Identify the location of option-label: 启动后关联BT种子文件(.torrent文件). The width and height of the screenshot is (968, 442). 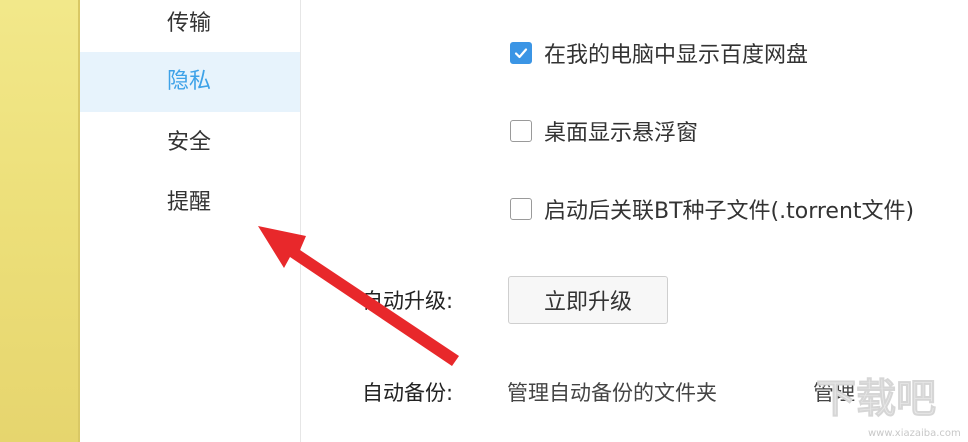
(729, 211).